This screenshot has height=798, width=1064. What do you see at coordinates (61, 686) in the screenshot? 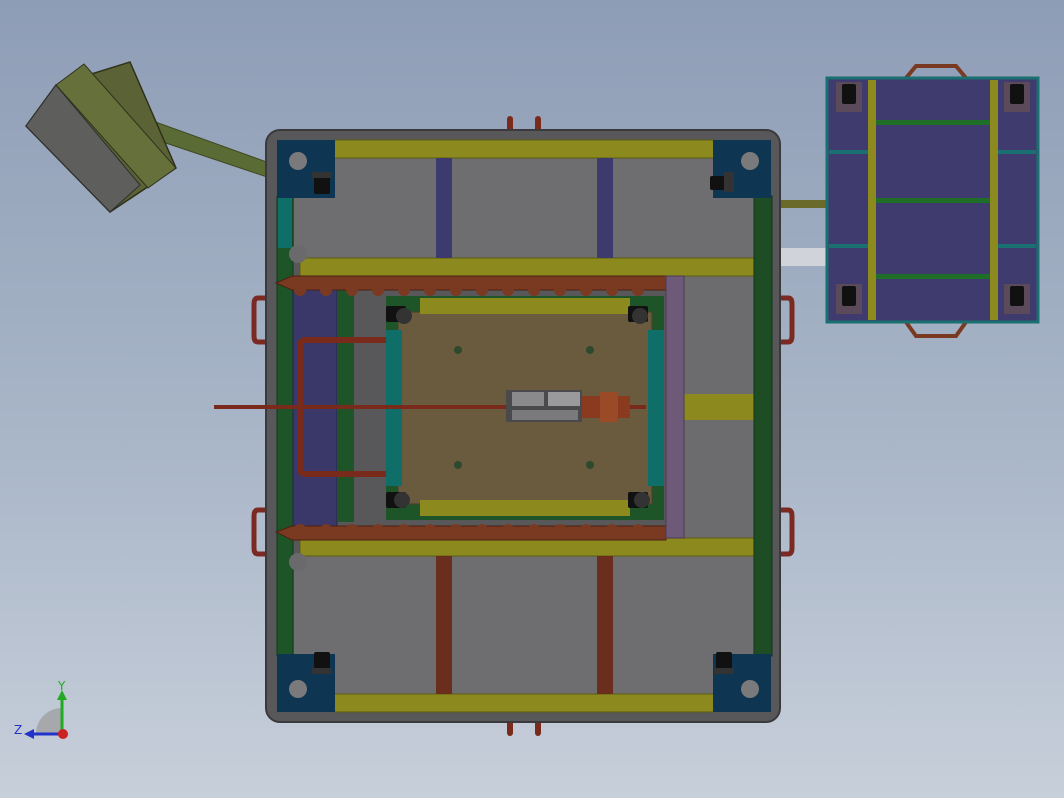
I see `triad-y-label: Y` at bounding box center [61, 686].